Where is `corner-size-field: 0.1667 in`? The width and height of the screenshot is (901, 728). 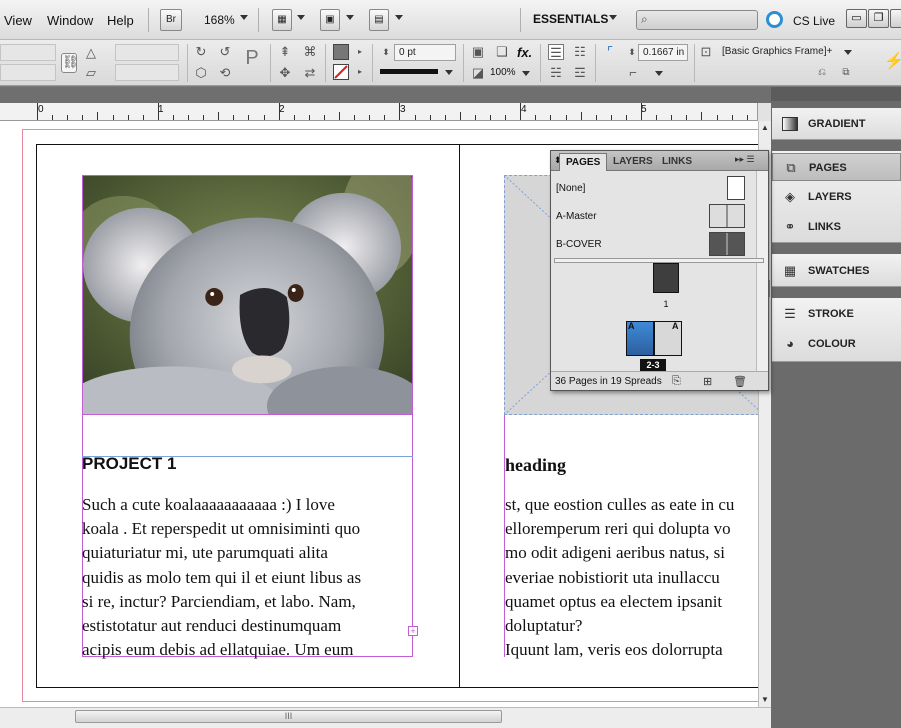
corner-size-field: 0.1667 in is located at coordinates (663, 52).